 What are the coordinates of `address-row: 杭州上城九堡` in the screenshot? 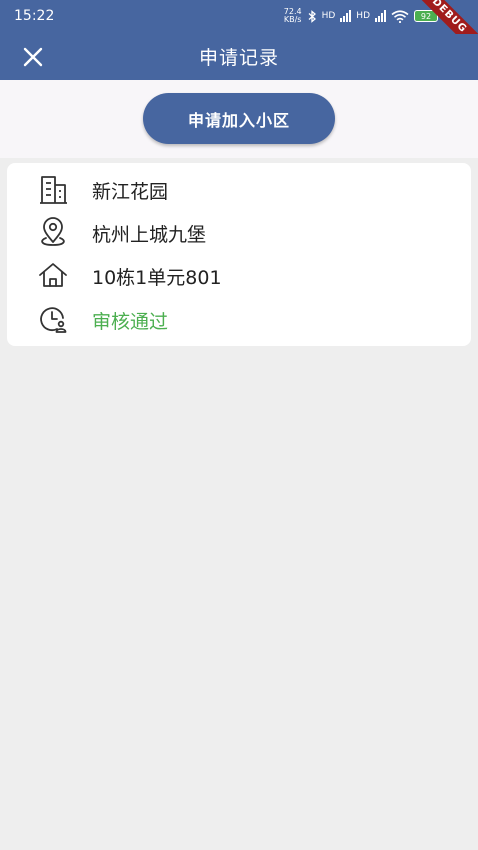 It's located at (239, 232).